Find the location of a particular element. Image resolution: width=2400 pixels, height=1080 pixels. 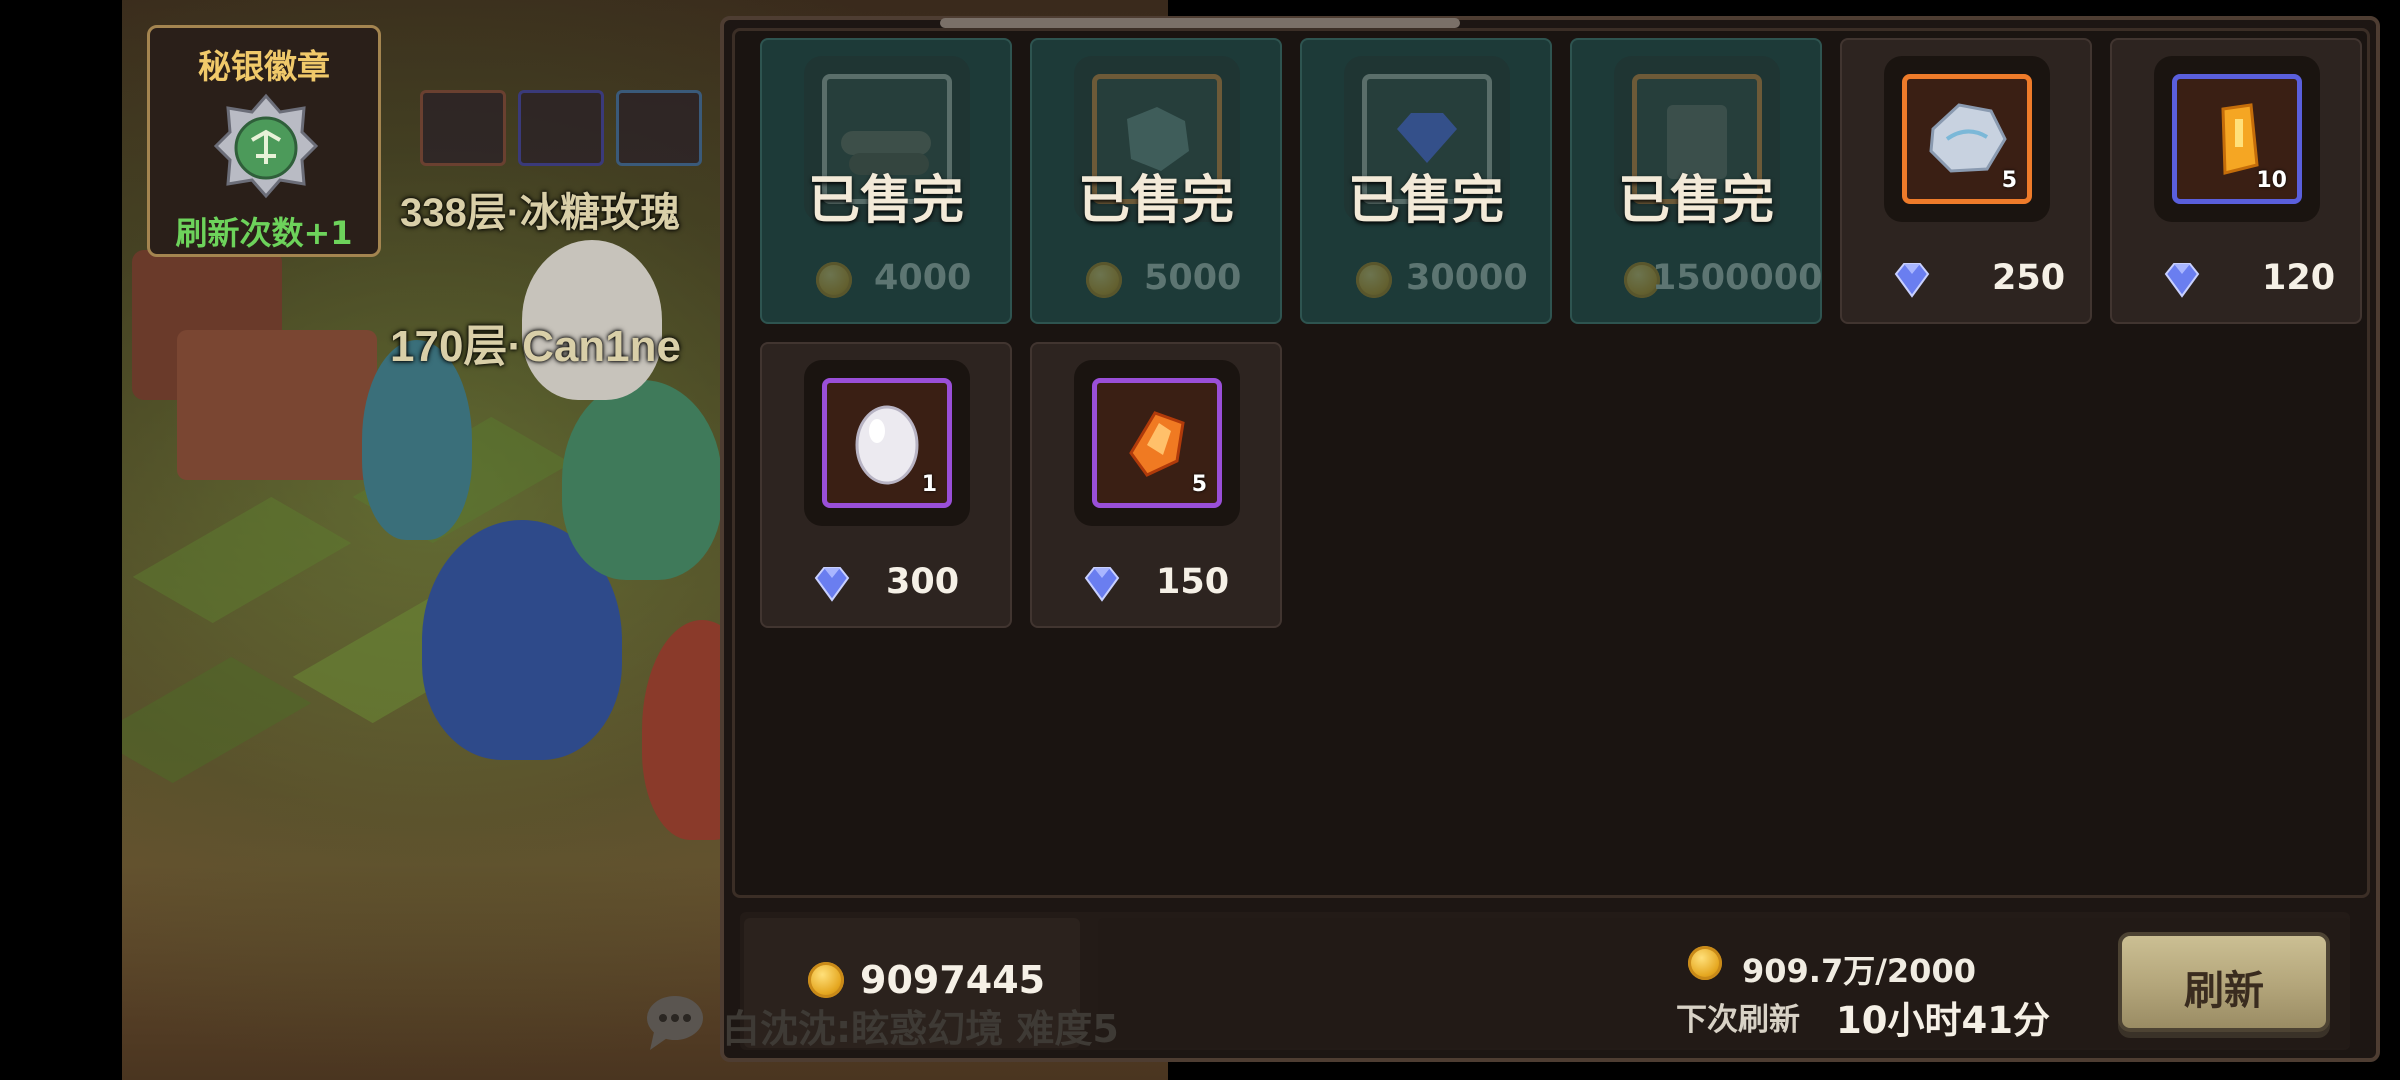

price: 5000 is located at coordinates (1193, 278).